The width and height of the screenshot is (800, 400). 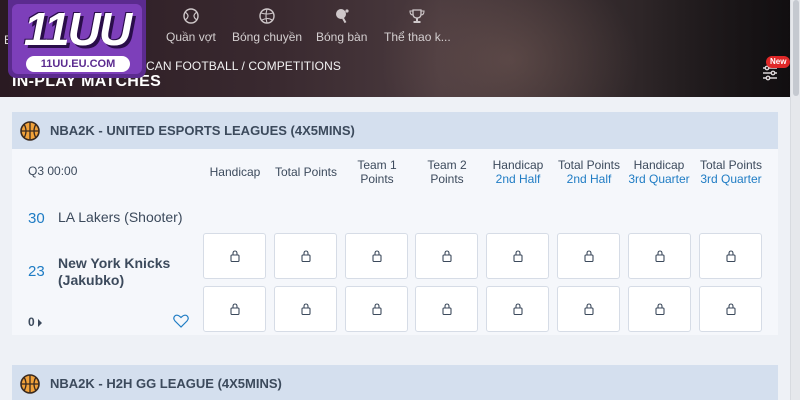 I want to click on logo-domain: 11UU.EU.COM, so click(x=78, y=64).